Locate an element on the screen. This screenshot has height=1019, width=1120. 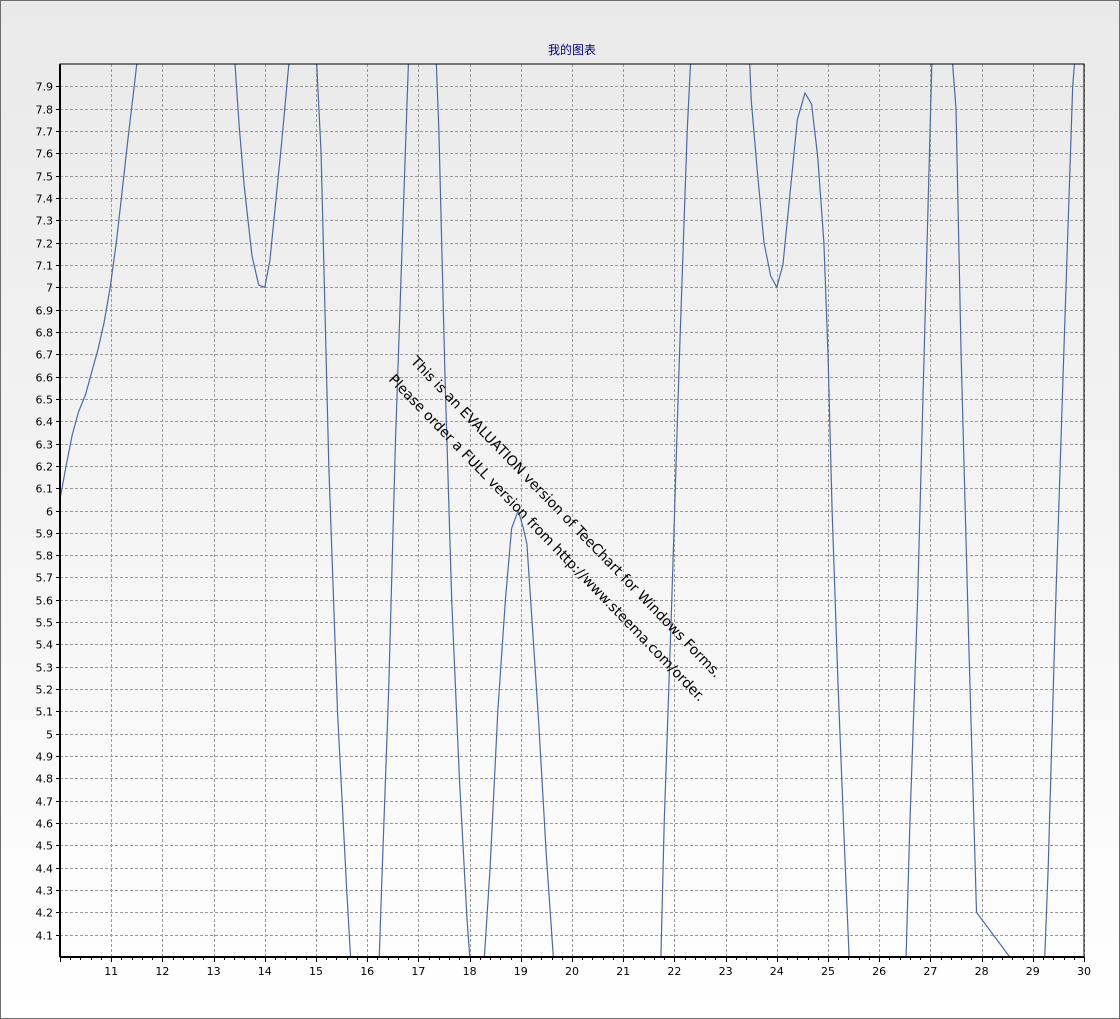
y-tick-label: 6.4 is located at coordinates (45, 422).